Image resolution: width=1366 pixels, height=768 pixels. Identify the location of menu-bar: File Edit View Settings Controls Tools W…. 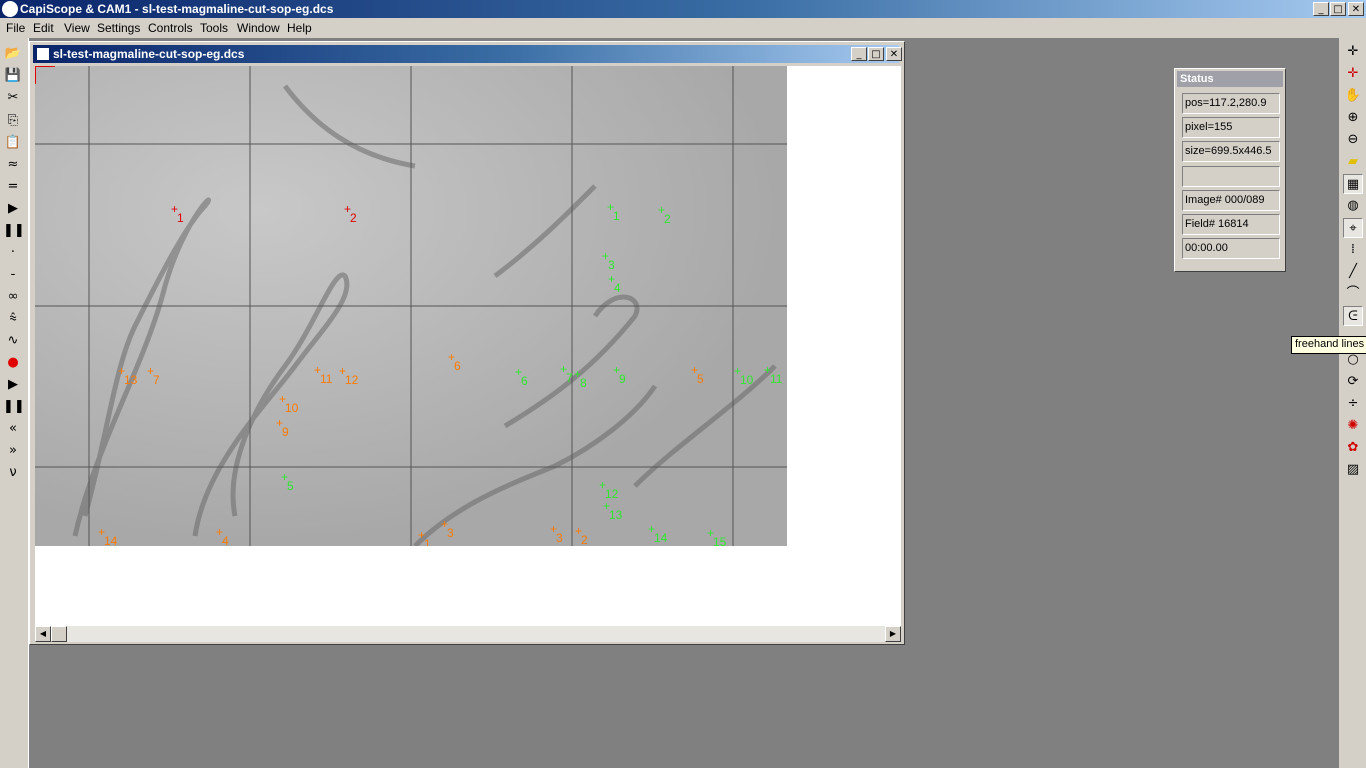
(683, 28).